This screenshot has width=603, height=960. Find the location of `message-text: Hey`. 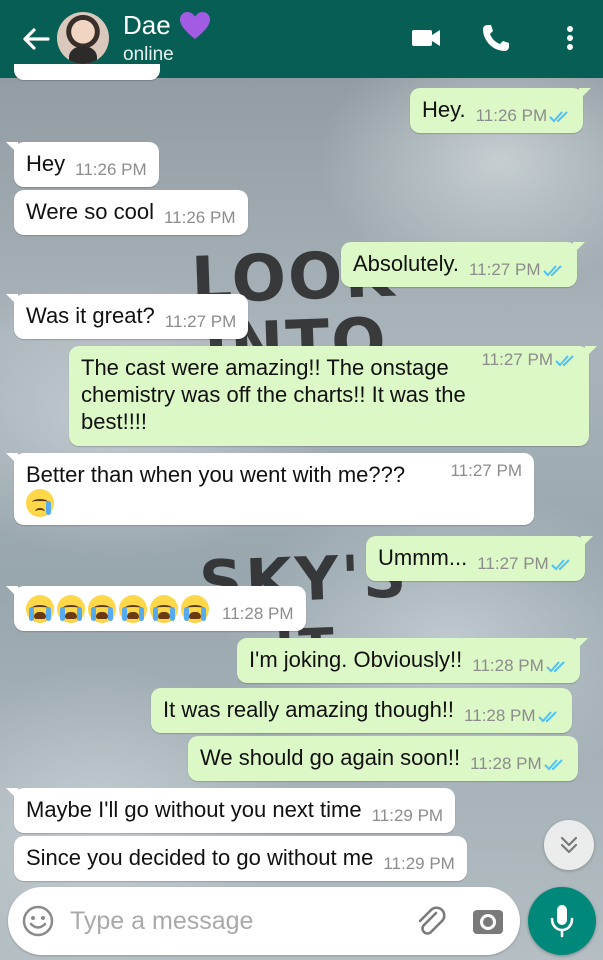

message-text: Hey is located at coordinates (46, 163).